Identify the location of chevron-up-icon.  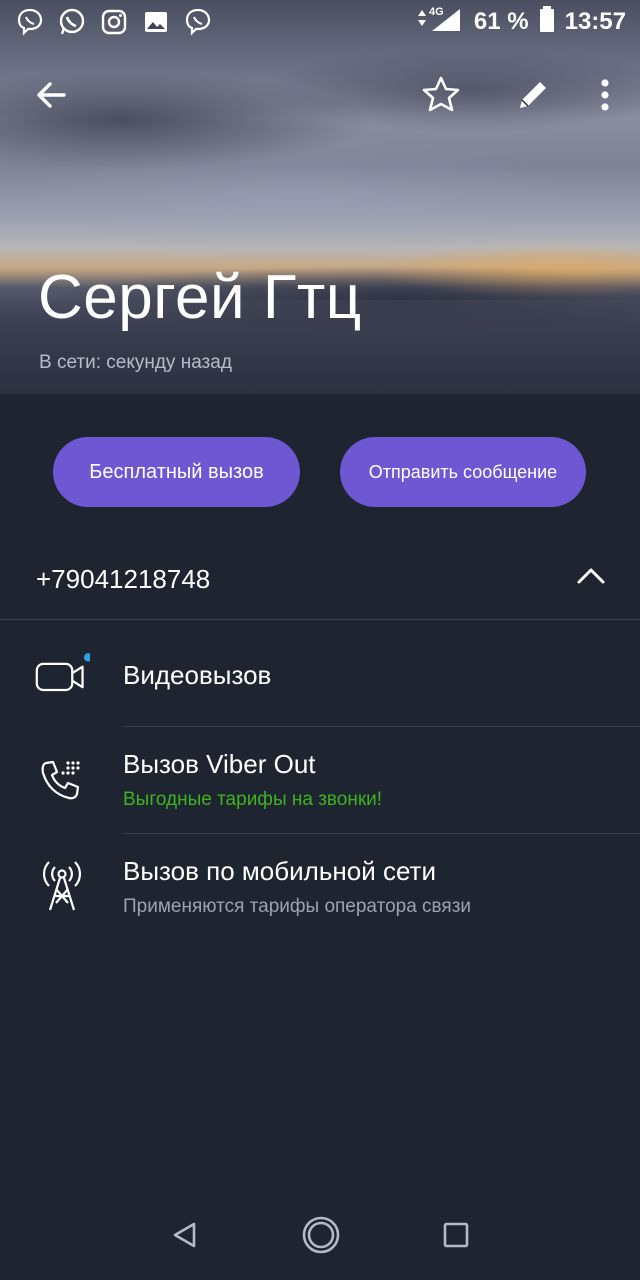
(591, 578).